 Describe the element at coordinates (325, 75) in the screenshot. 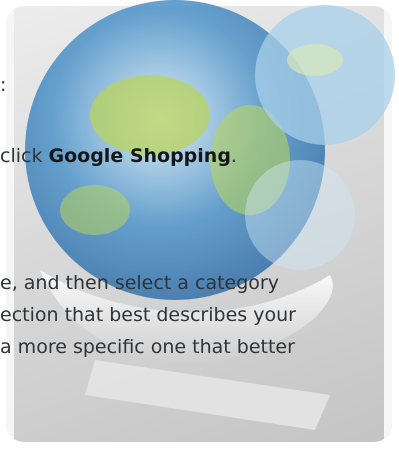

I see `small-globe` at that location.